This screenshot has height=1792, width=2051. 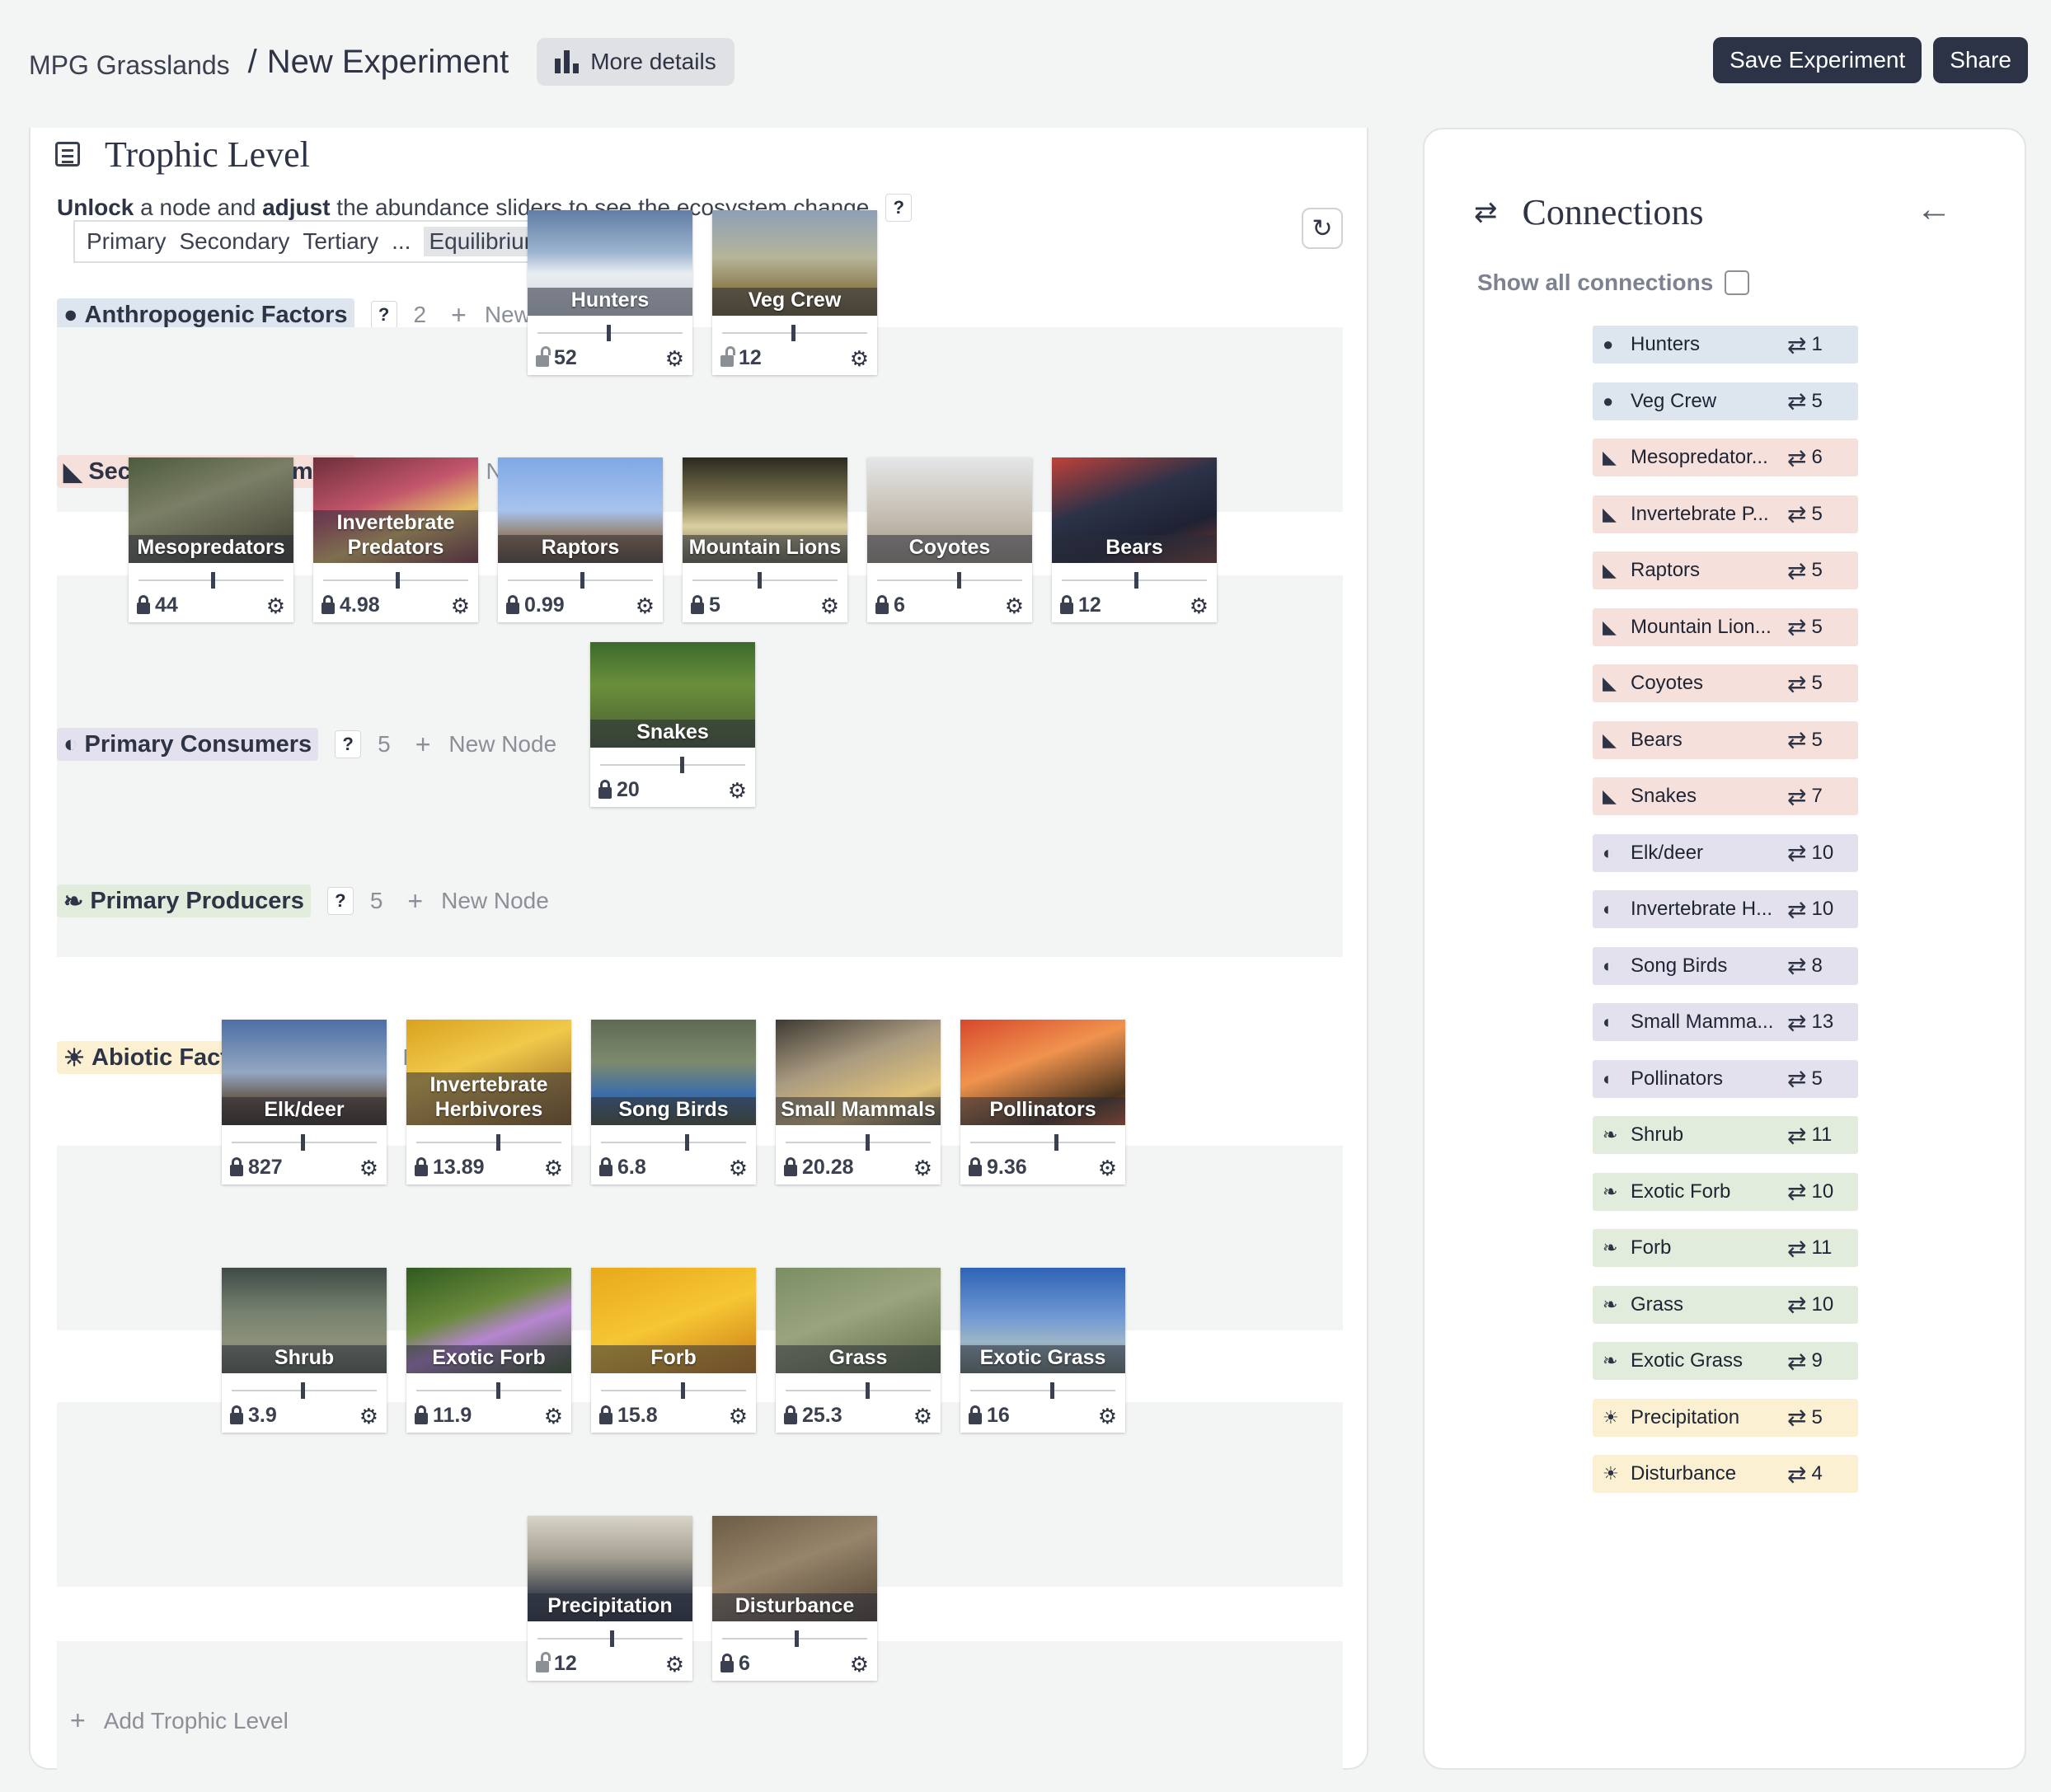 I want to click on node-card: Exotic Grass 16 ⚙, so click(x=1042, y=1350).